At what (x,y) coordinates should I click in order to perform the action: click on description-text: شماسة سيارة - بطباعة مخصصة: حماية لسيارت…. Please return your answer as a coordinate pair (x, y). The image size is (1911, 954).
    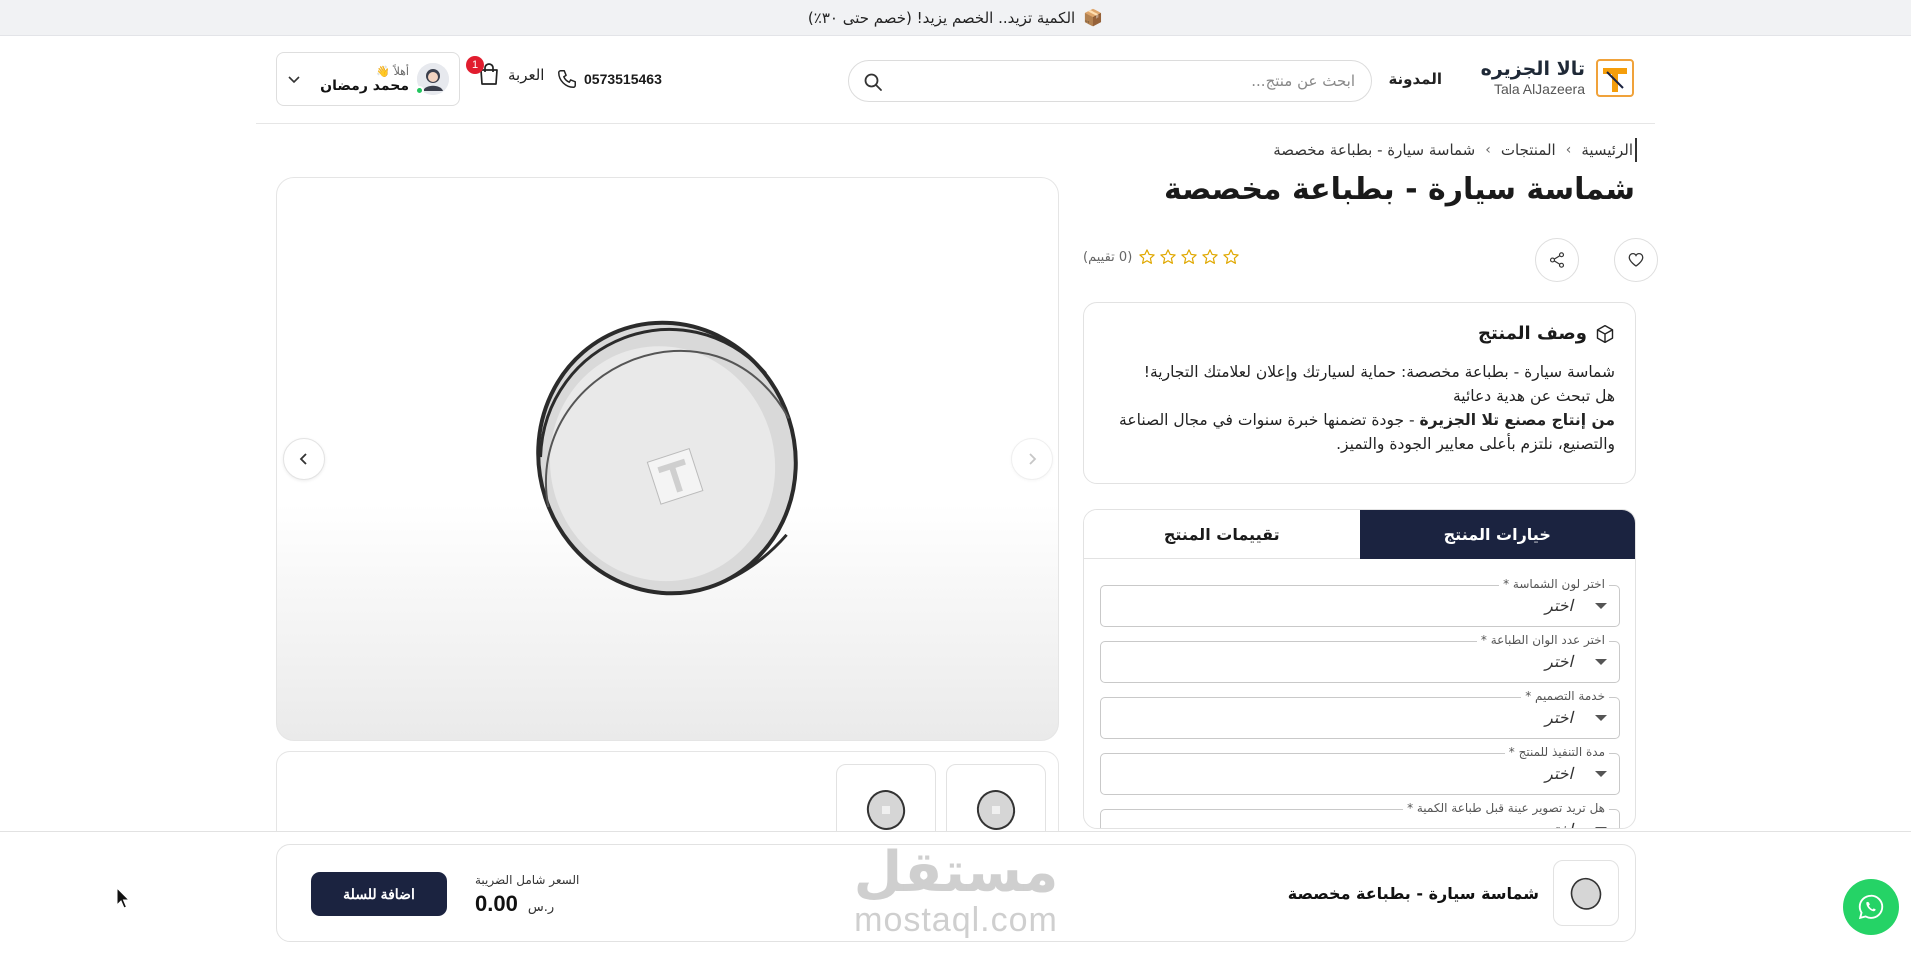
    Looking at the image, I should click on (1359, 408).